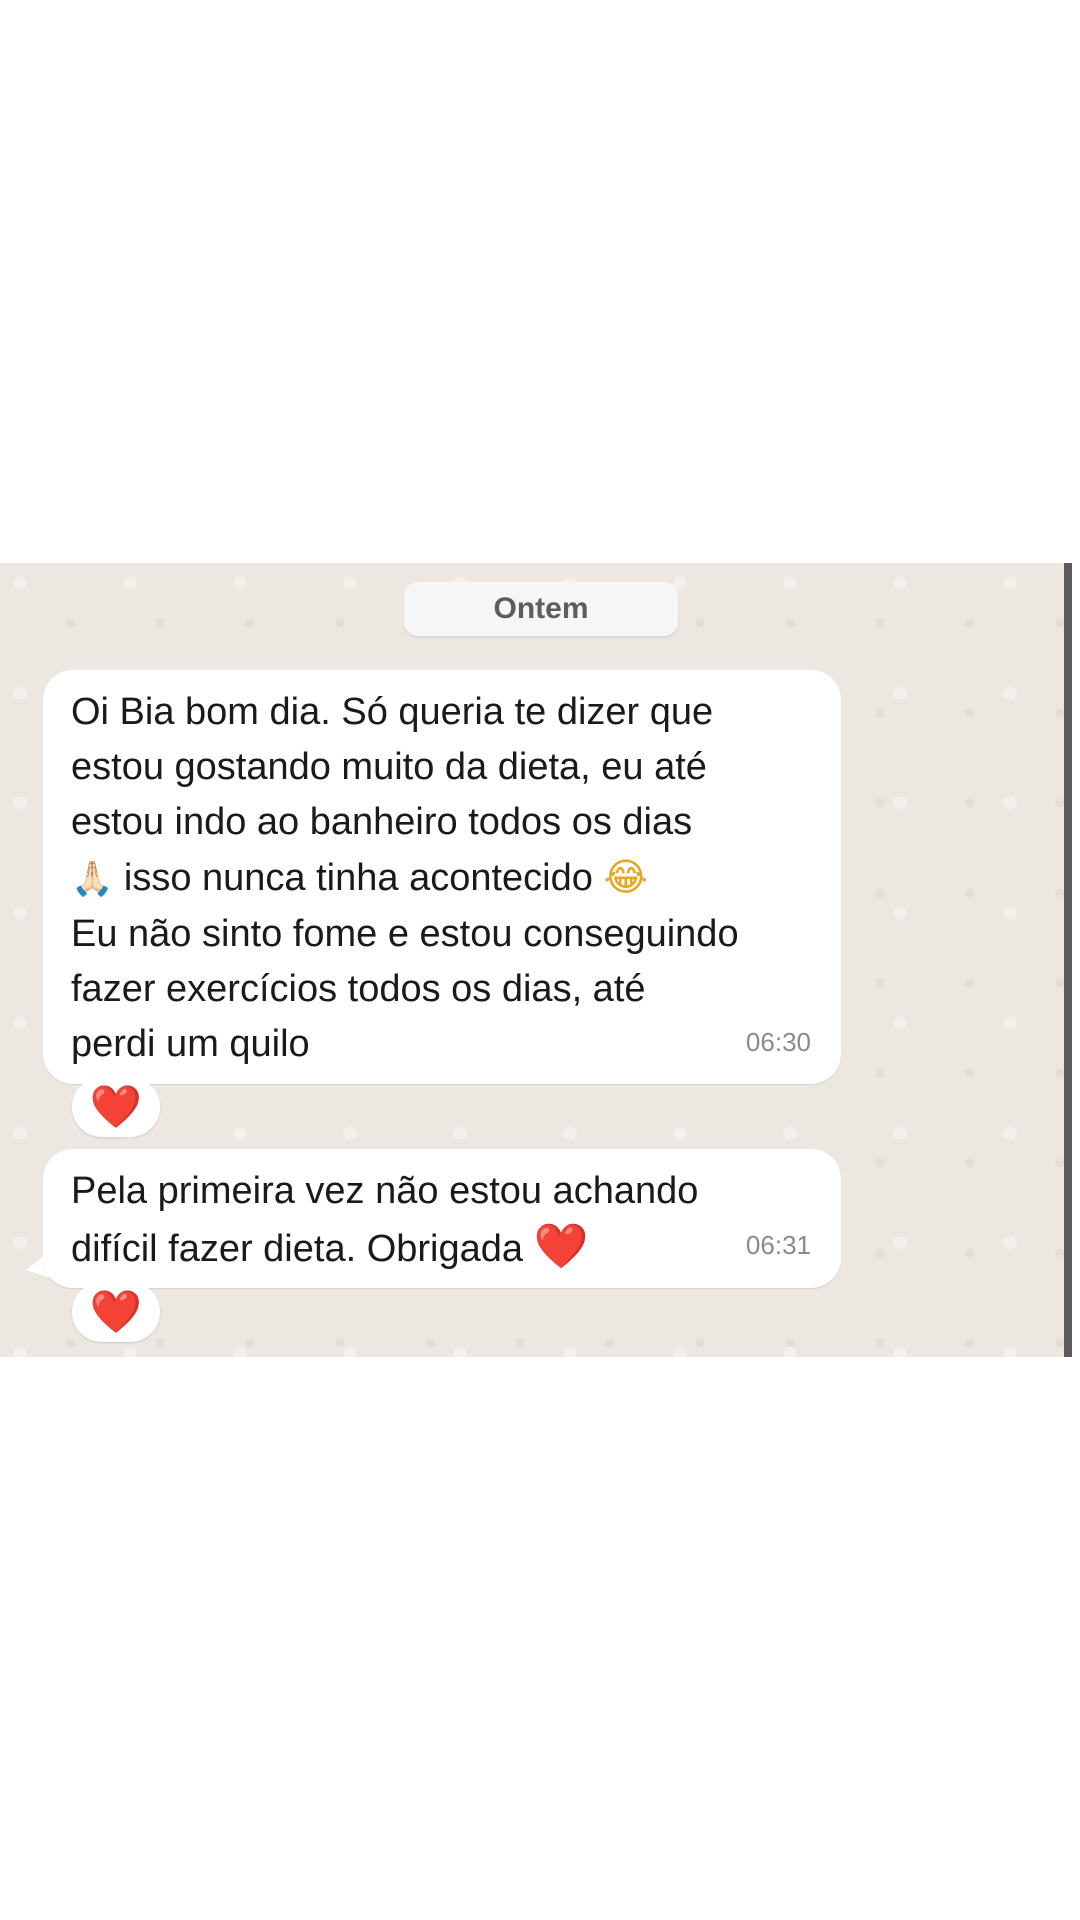 The image size is (1080, 1920). Describe the element at coordinates (392, 712) in the screenshot. I see `message-text-line: Oi Bia bom dia. Só queria te dizer que` at that location.